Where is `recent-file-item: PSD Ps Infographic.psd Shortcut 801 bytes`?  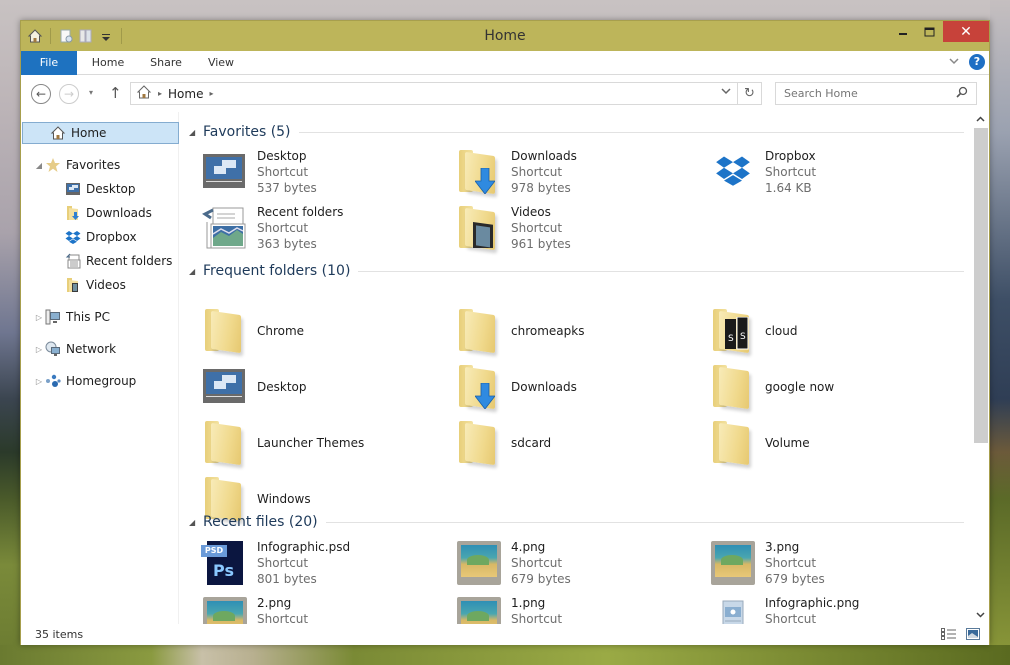 recent-file-item: PSD Ps Infographic.psd Shortcut 801 bytes is located at coordinates (326, 566).